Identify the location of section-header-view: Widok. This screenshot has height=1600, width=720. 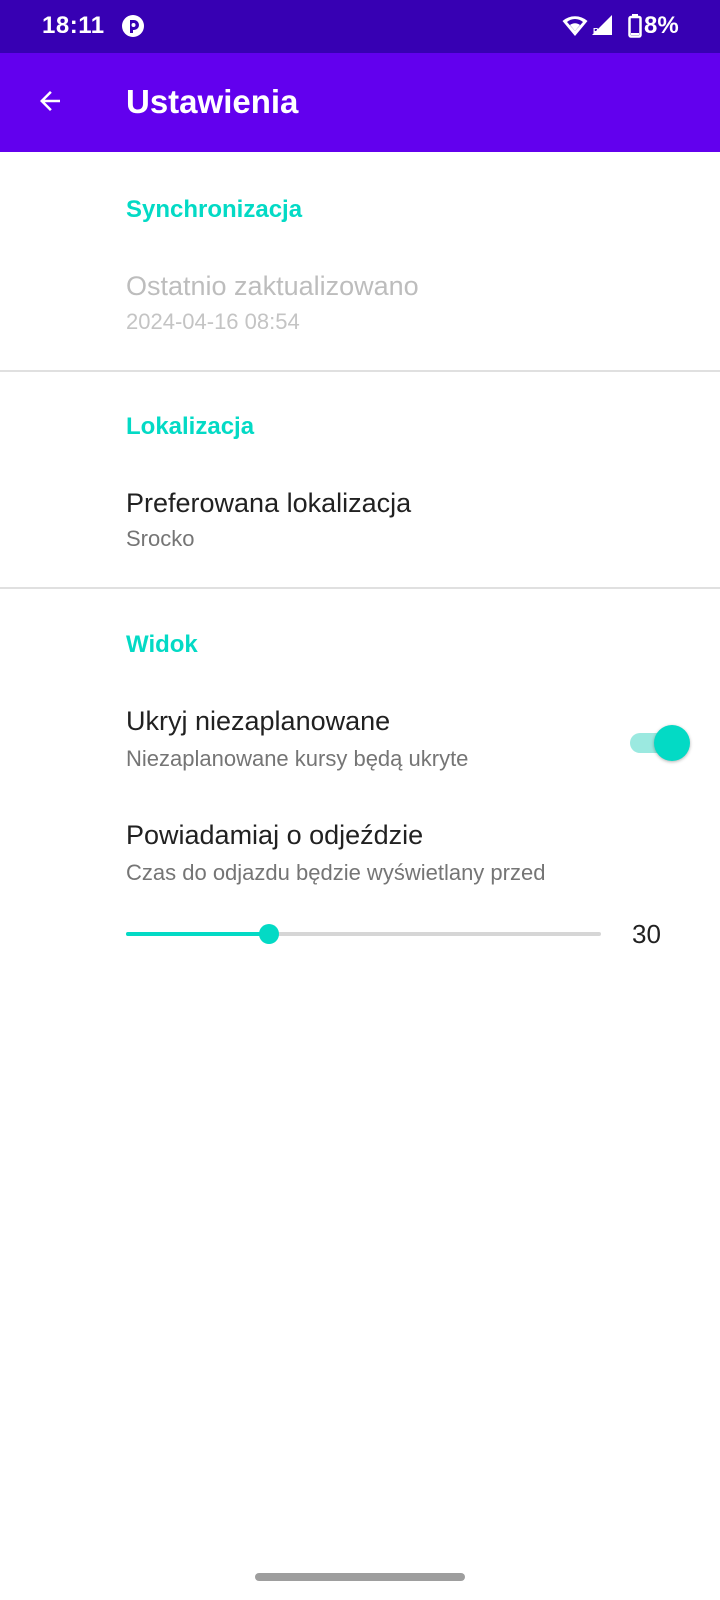
(162, 644).